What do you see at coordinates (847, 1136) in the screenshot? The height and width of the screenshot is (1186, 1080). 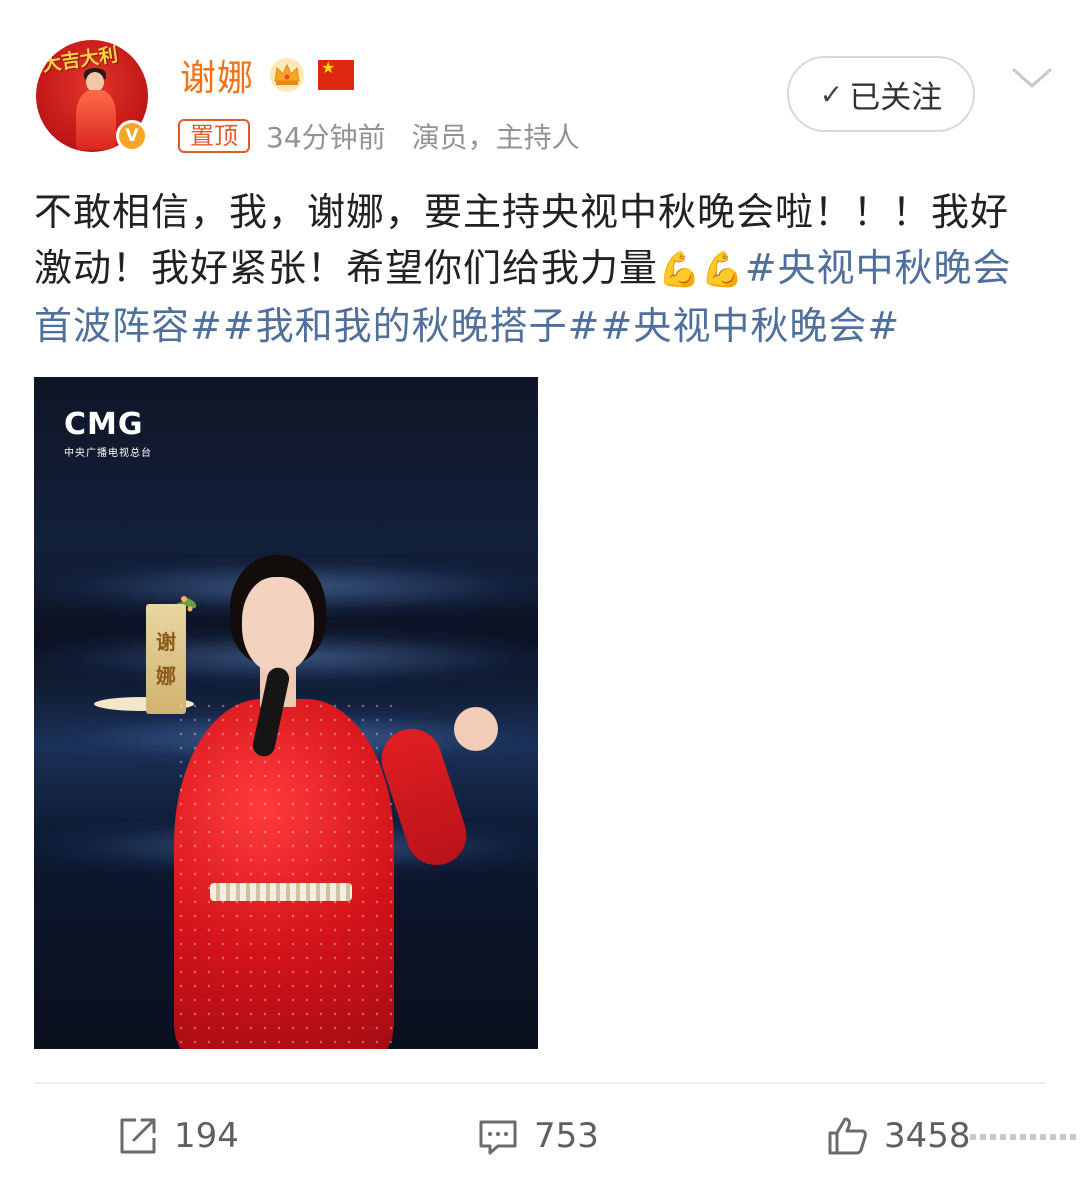 I see `like-icon` at bounding box center [847, 1136].